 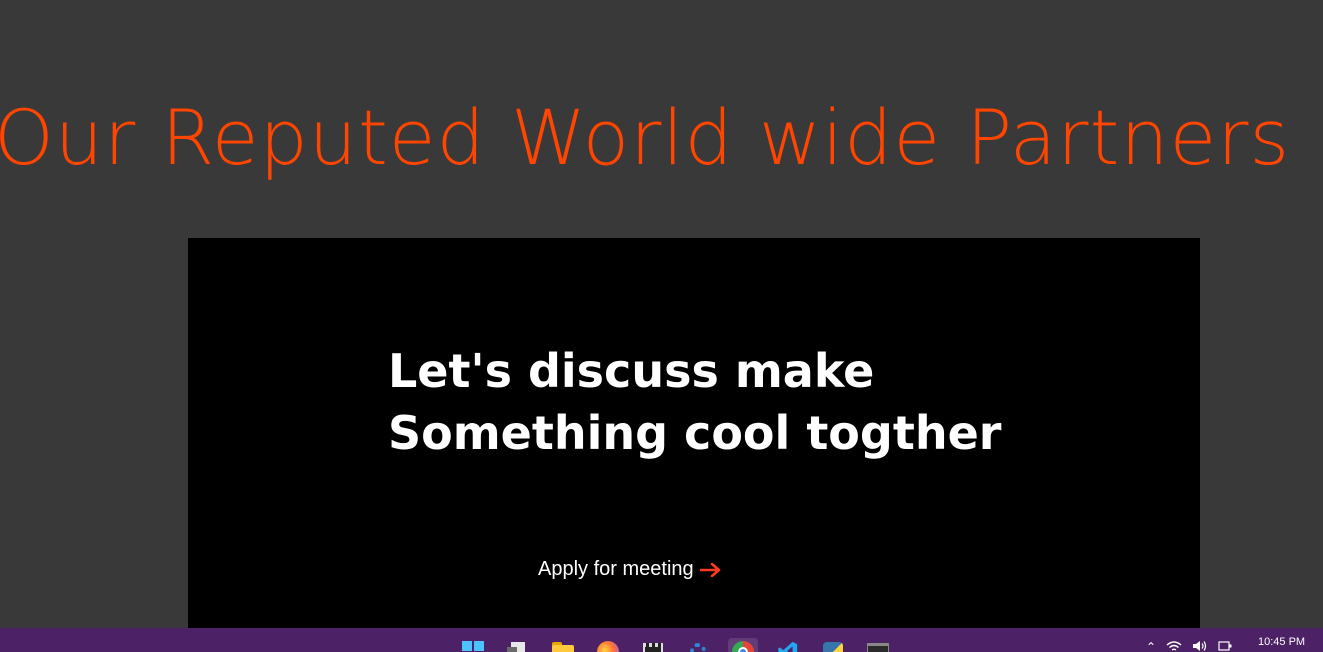 I want to click on cta-title-line-2: Something cool togther, so click(x=695, y=433).